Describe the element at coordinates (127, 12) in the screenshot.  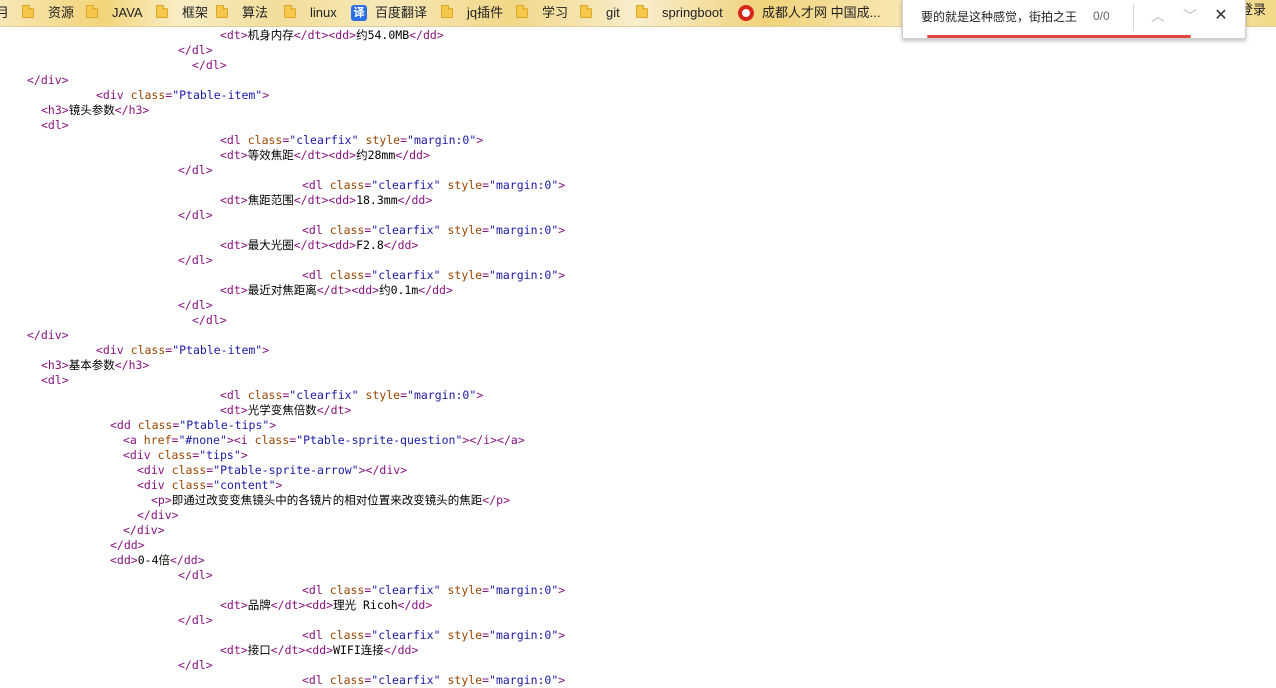
I see `bookmark-label: JAVA` at that location.